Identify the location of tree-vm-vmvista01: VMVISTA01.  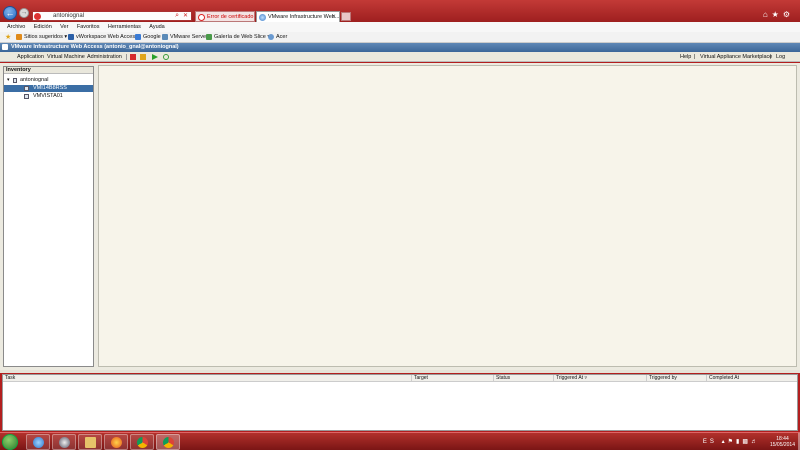
(48, 96).